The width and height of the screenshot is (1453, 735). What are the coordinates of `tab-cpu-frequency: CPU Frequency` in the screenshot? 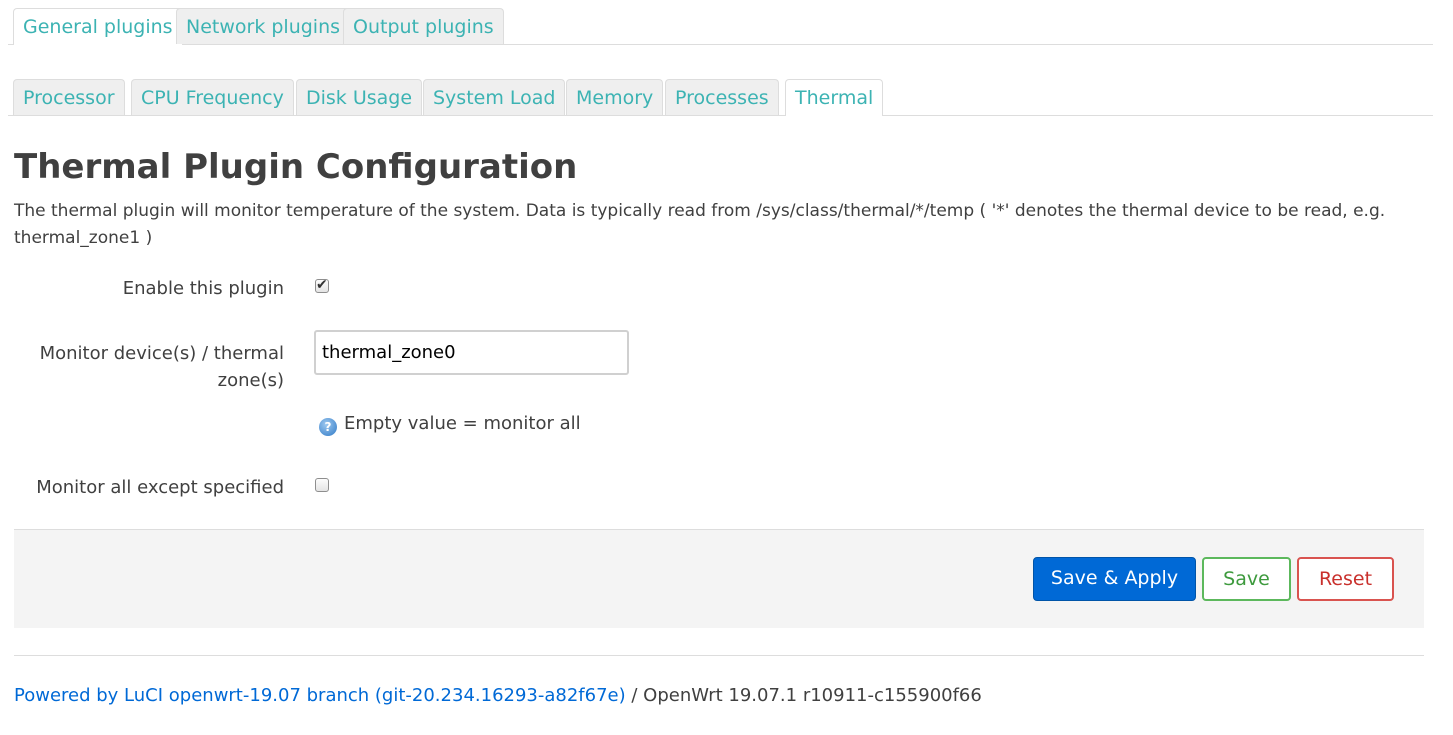 It's located at (212, 97).